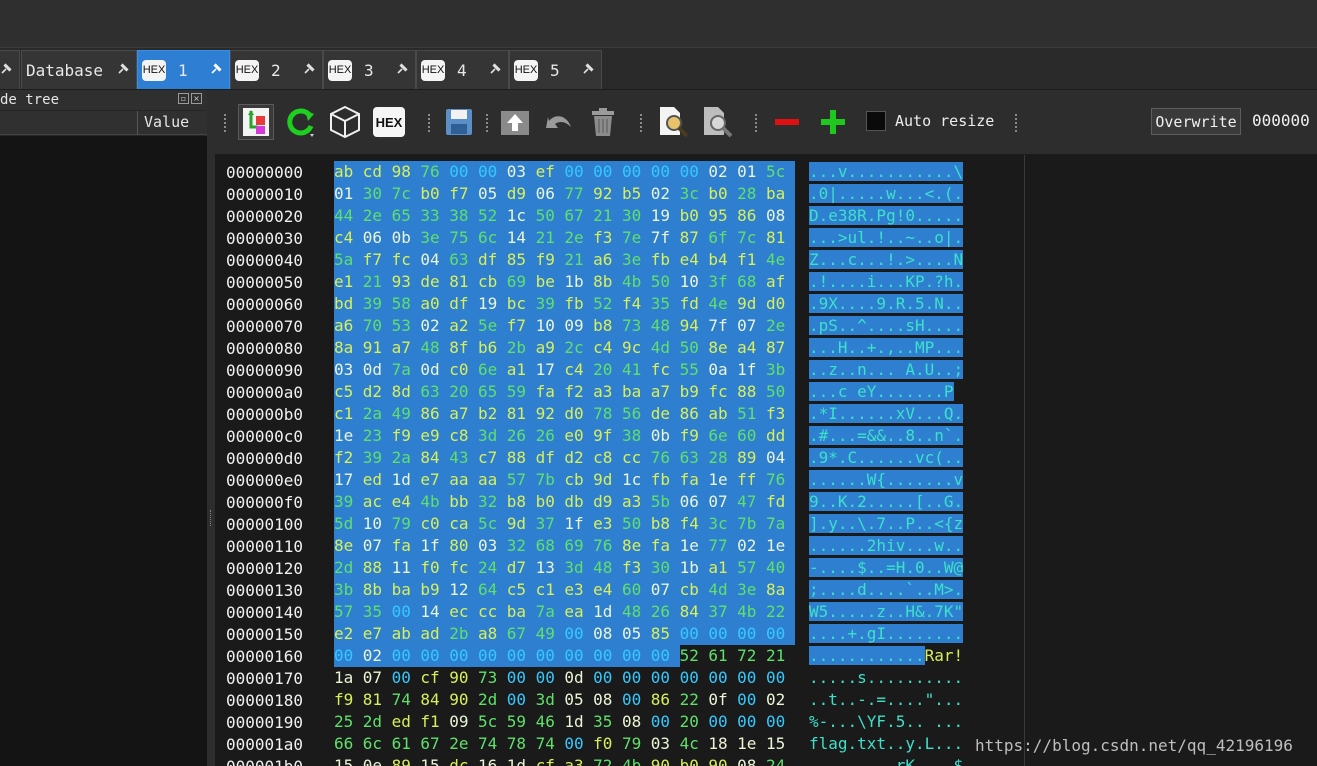 The image size is (1317, 766). I want to click on ascii-row: 9..K.2.....[..G., so click(914, 502).